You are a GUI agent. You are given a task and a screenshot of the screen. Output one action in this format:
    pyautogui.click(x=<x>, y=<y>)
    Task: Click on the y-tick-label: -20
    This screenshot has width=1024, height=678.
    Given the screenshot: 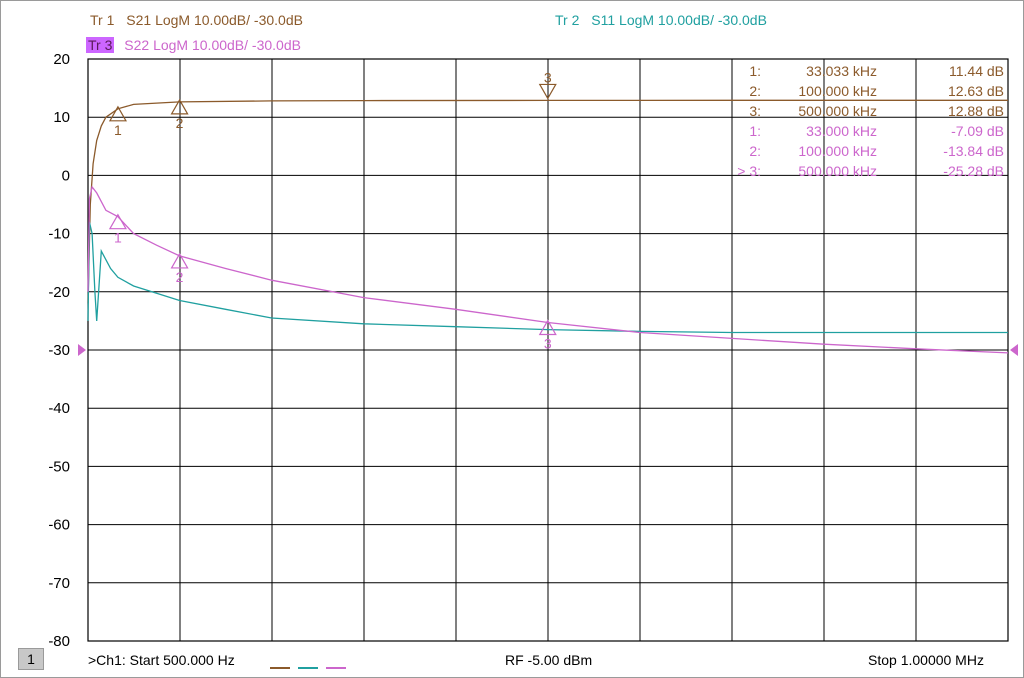 What is the action you would take?
    pyautogui.click(x=59, y=292)
    